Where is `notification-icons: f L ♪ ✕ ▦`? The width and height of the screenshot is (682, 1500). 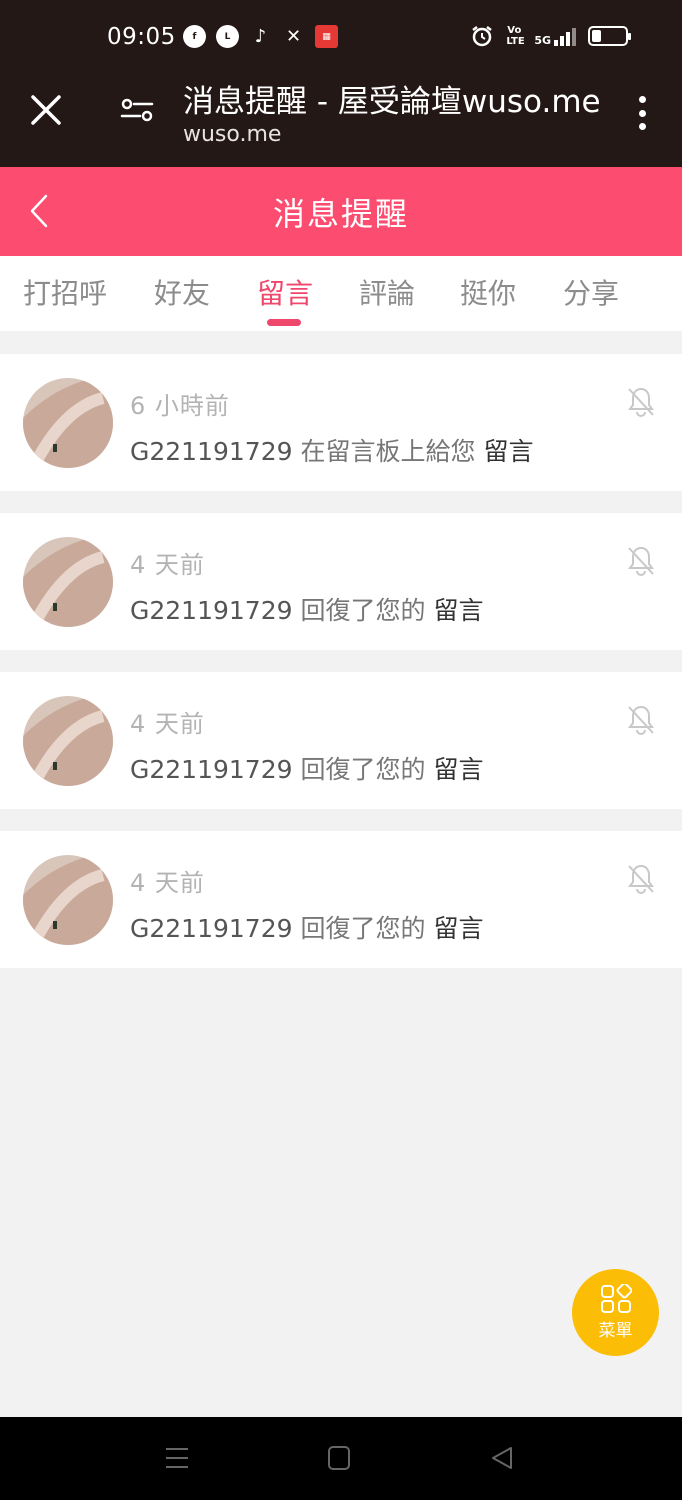 notification-icons: f L ♪ ✕ ▦ is located at coordinates (260, 36).